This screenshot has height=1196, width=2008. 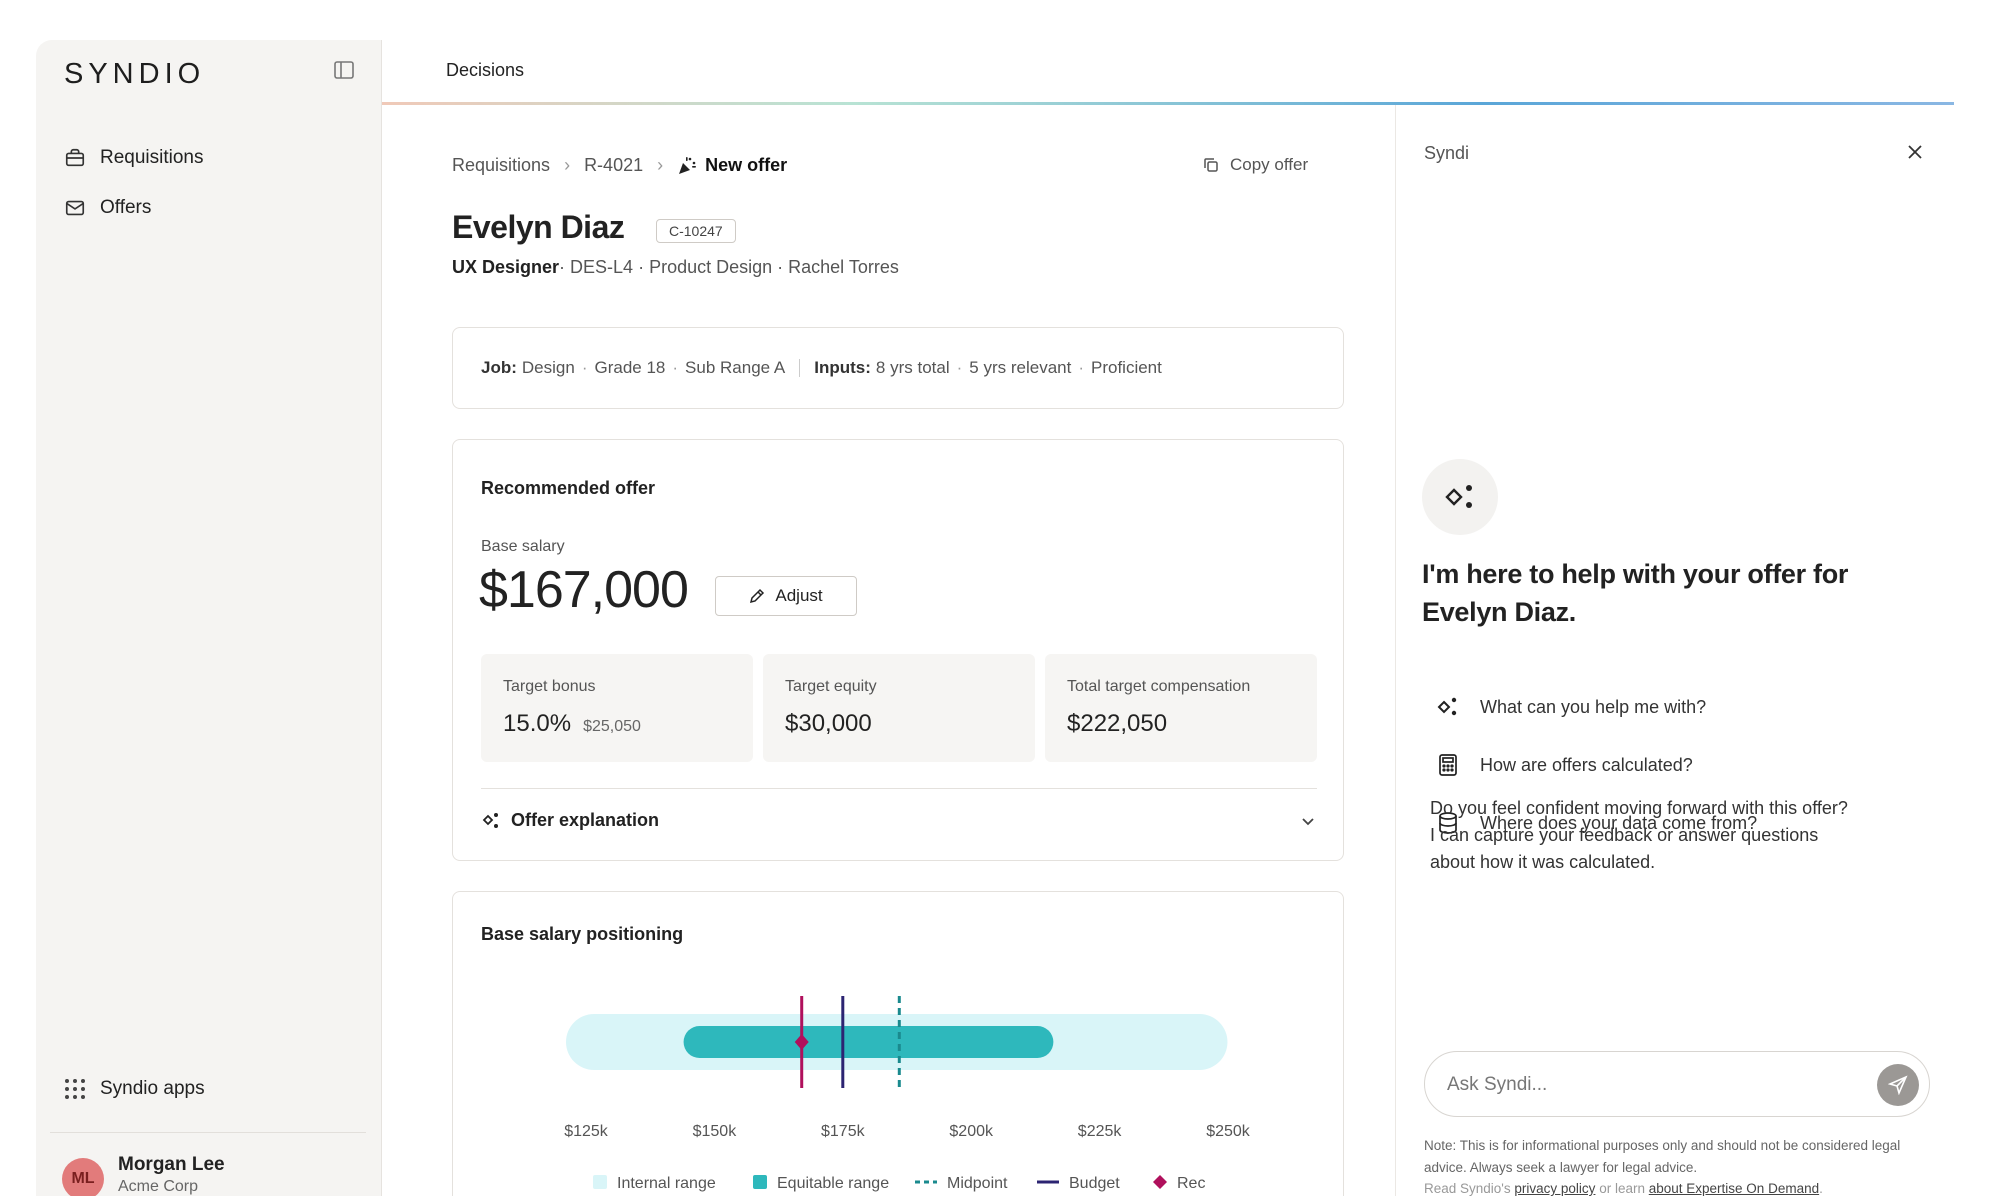 I want to click on close-icon, so click(x=1915, y=152).